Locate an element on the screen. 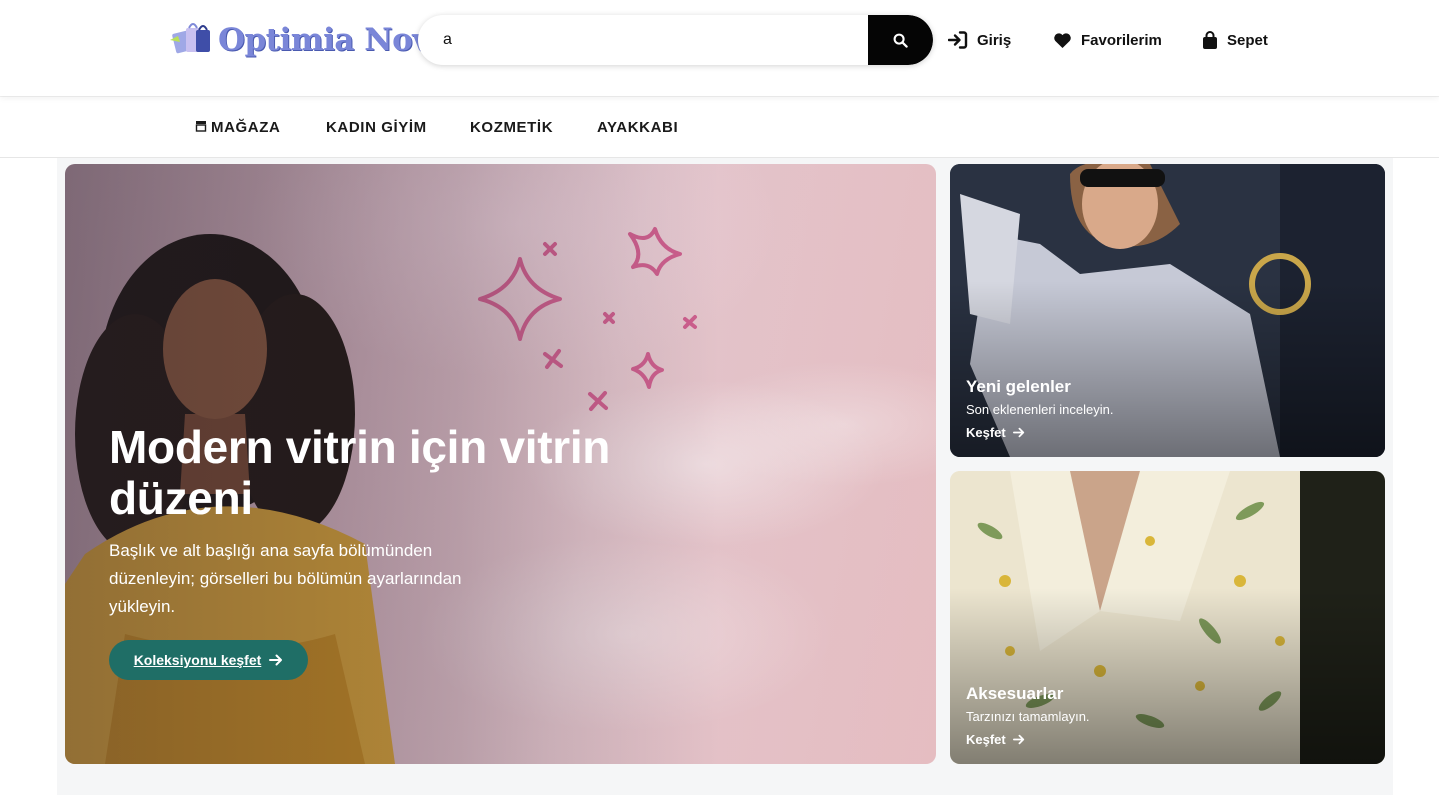  nav-item-label: KADIN GİYİM is located at coordinates (376, 127).